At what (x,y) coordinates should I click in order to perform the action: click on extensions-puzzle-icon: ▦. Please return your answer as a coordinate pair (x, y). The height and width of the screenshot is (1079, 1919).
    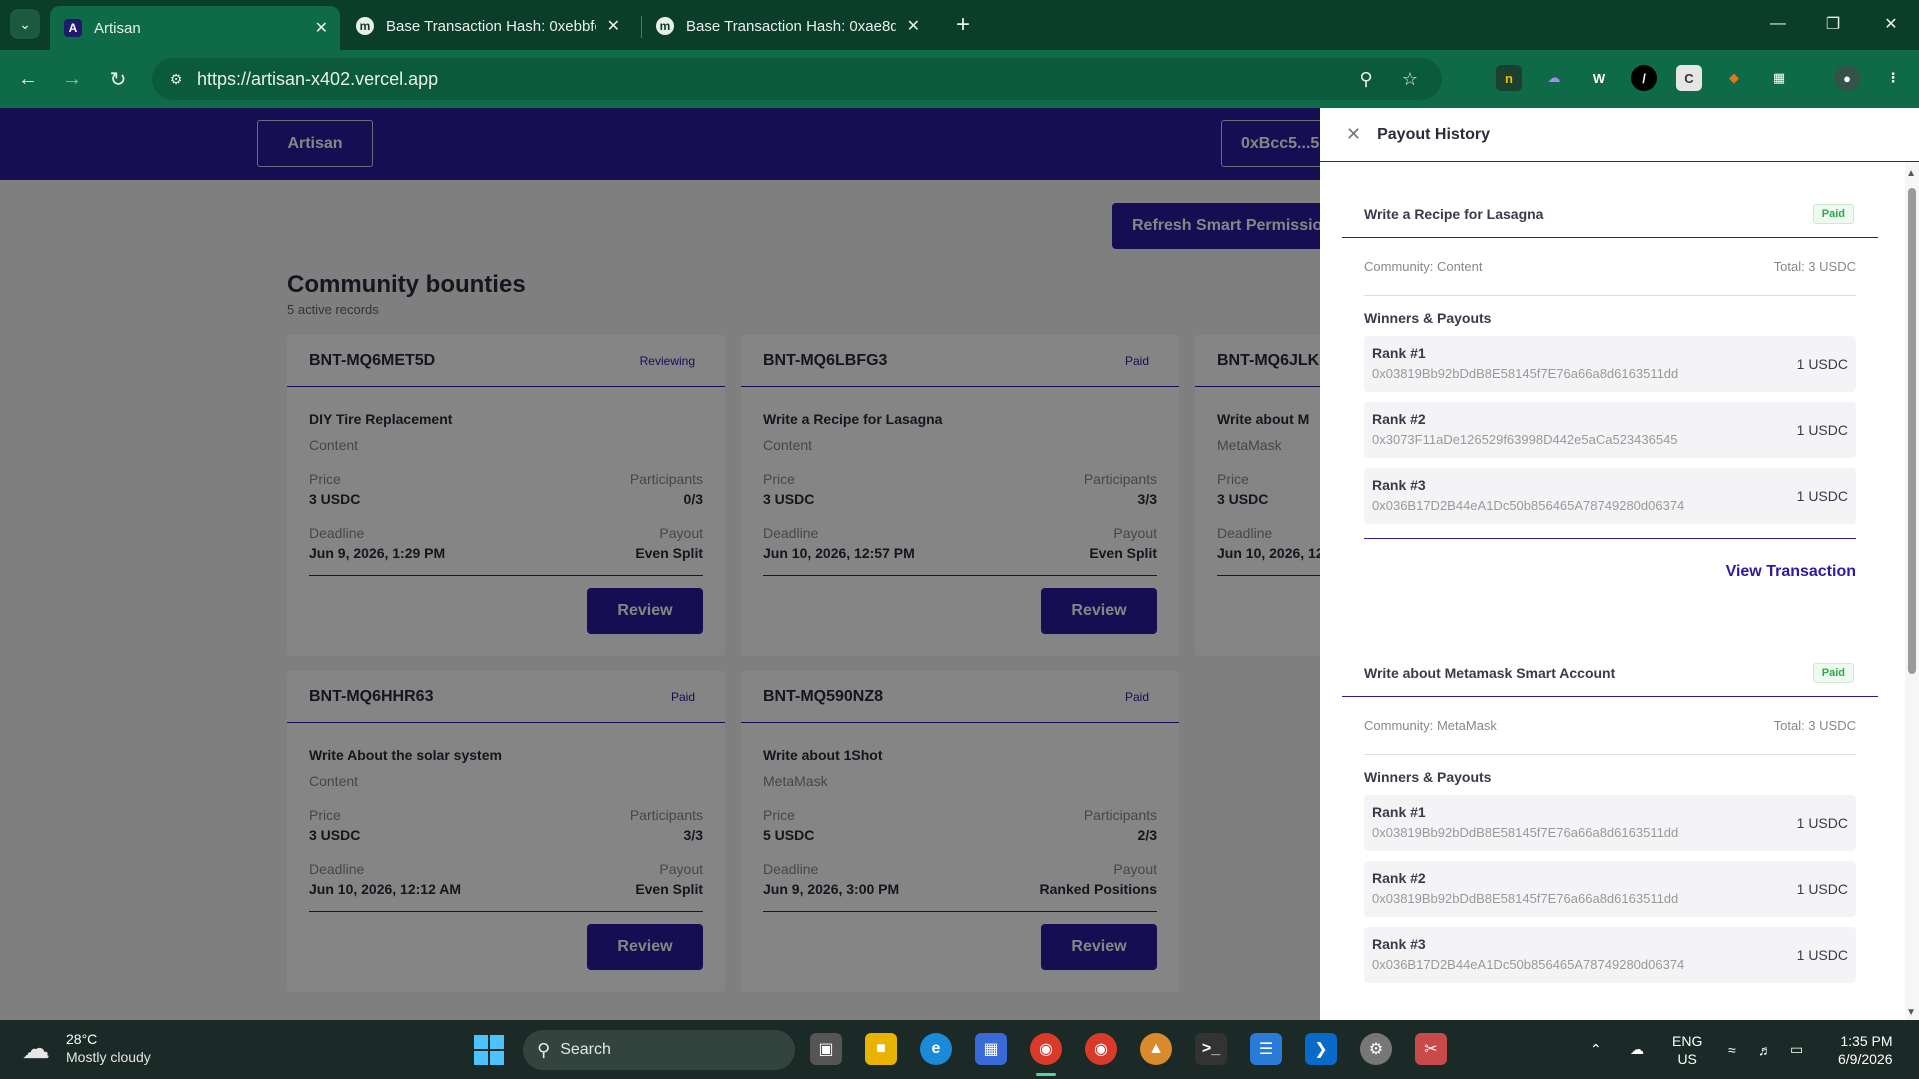
    Looking at the image, I should click on (1779, 78).